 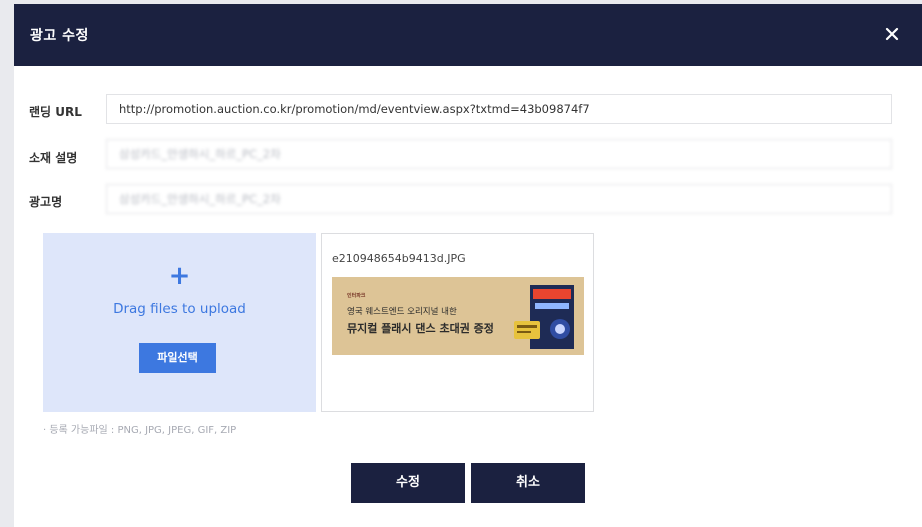 I want to click on plus-icon: +, so click(x=179, y=276).